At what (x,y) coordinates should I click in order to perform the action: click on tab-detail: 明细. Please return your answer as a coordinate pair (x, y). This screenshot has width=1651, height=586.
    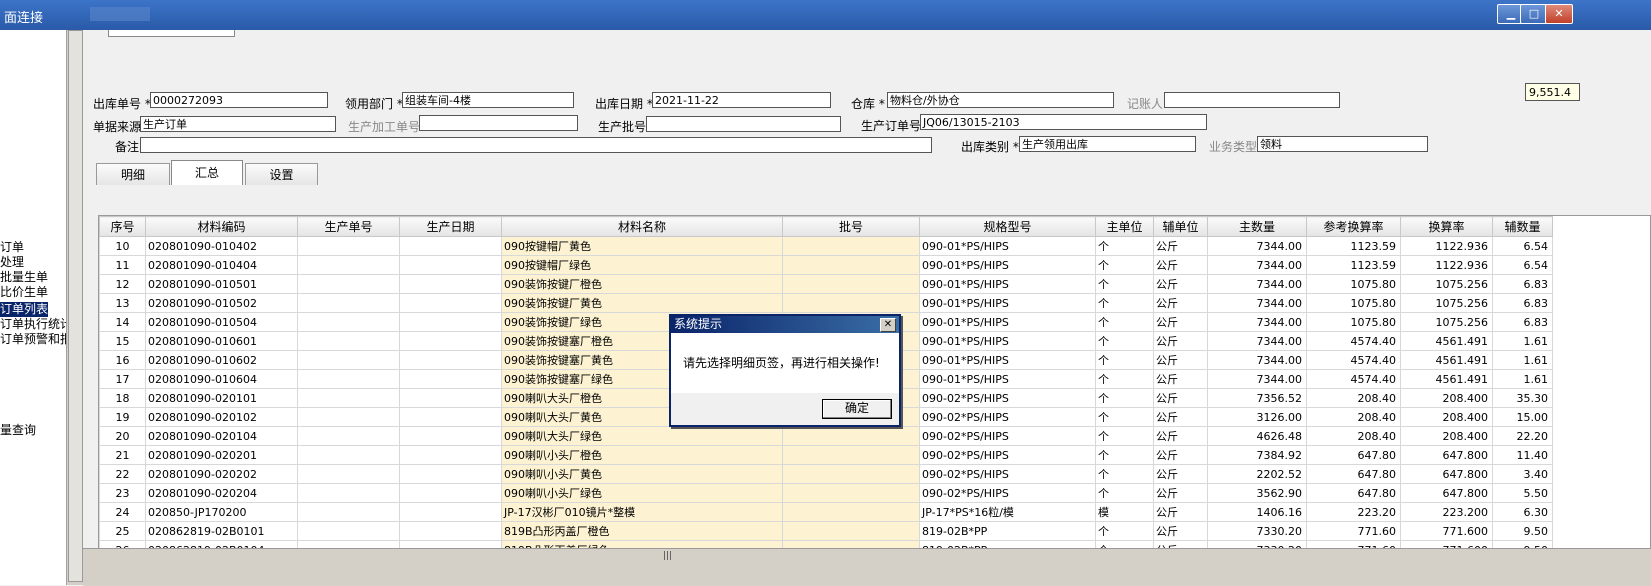
    Looking at the image, I should click on (133, 174).